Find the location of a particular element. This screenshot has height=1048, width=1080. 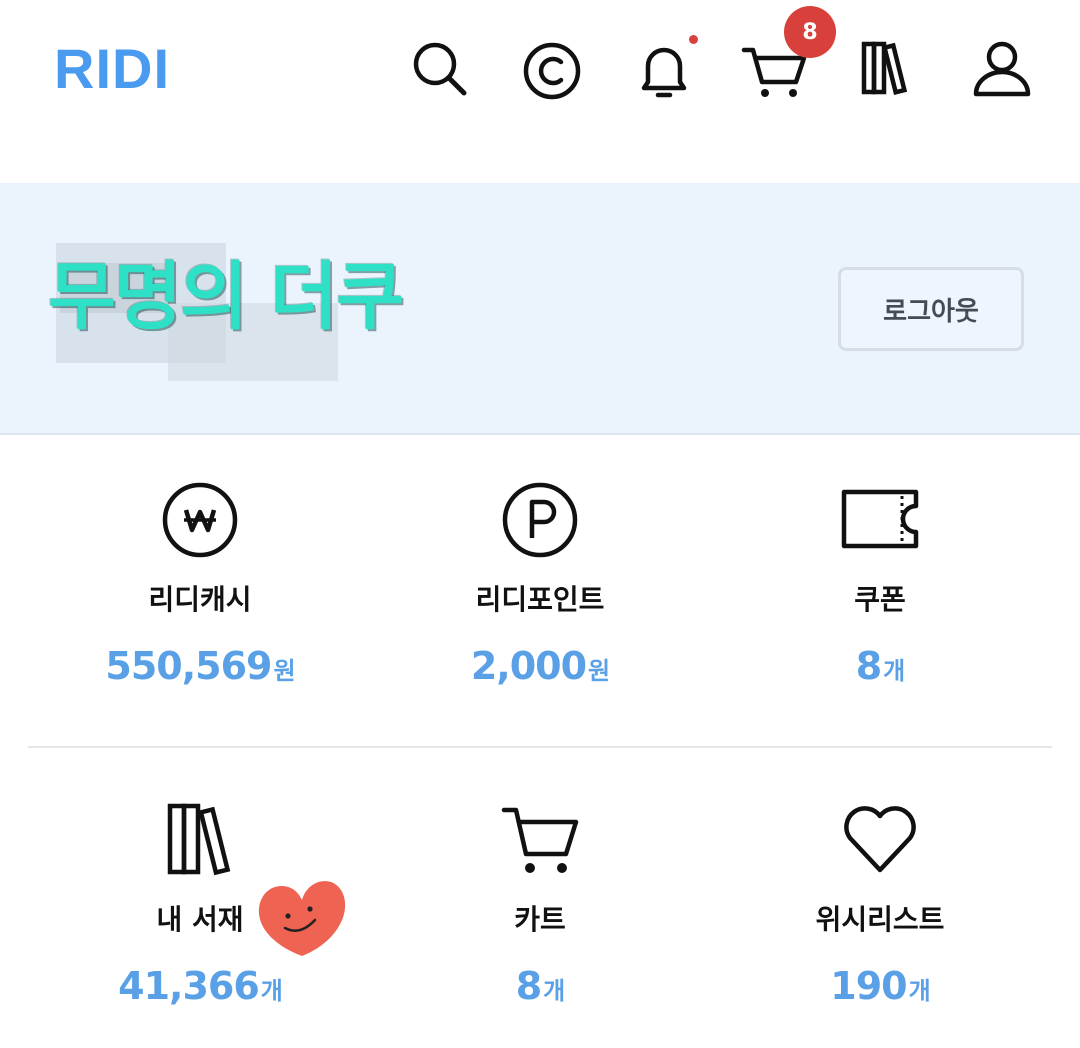

heart-icon is located at coordinates (880, 839).